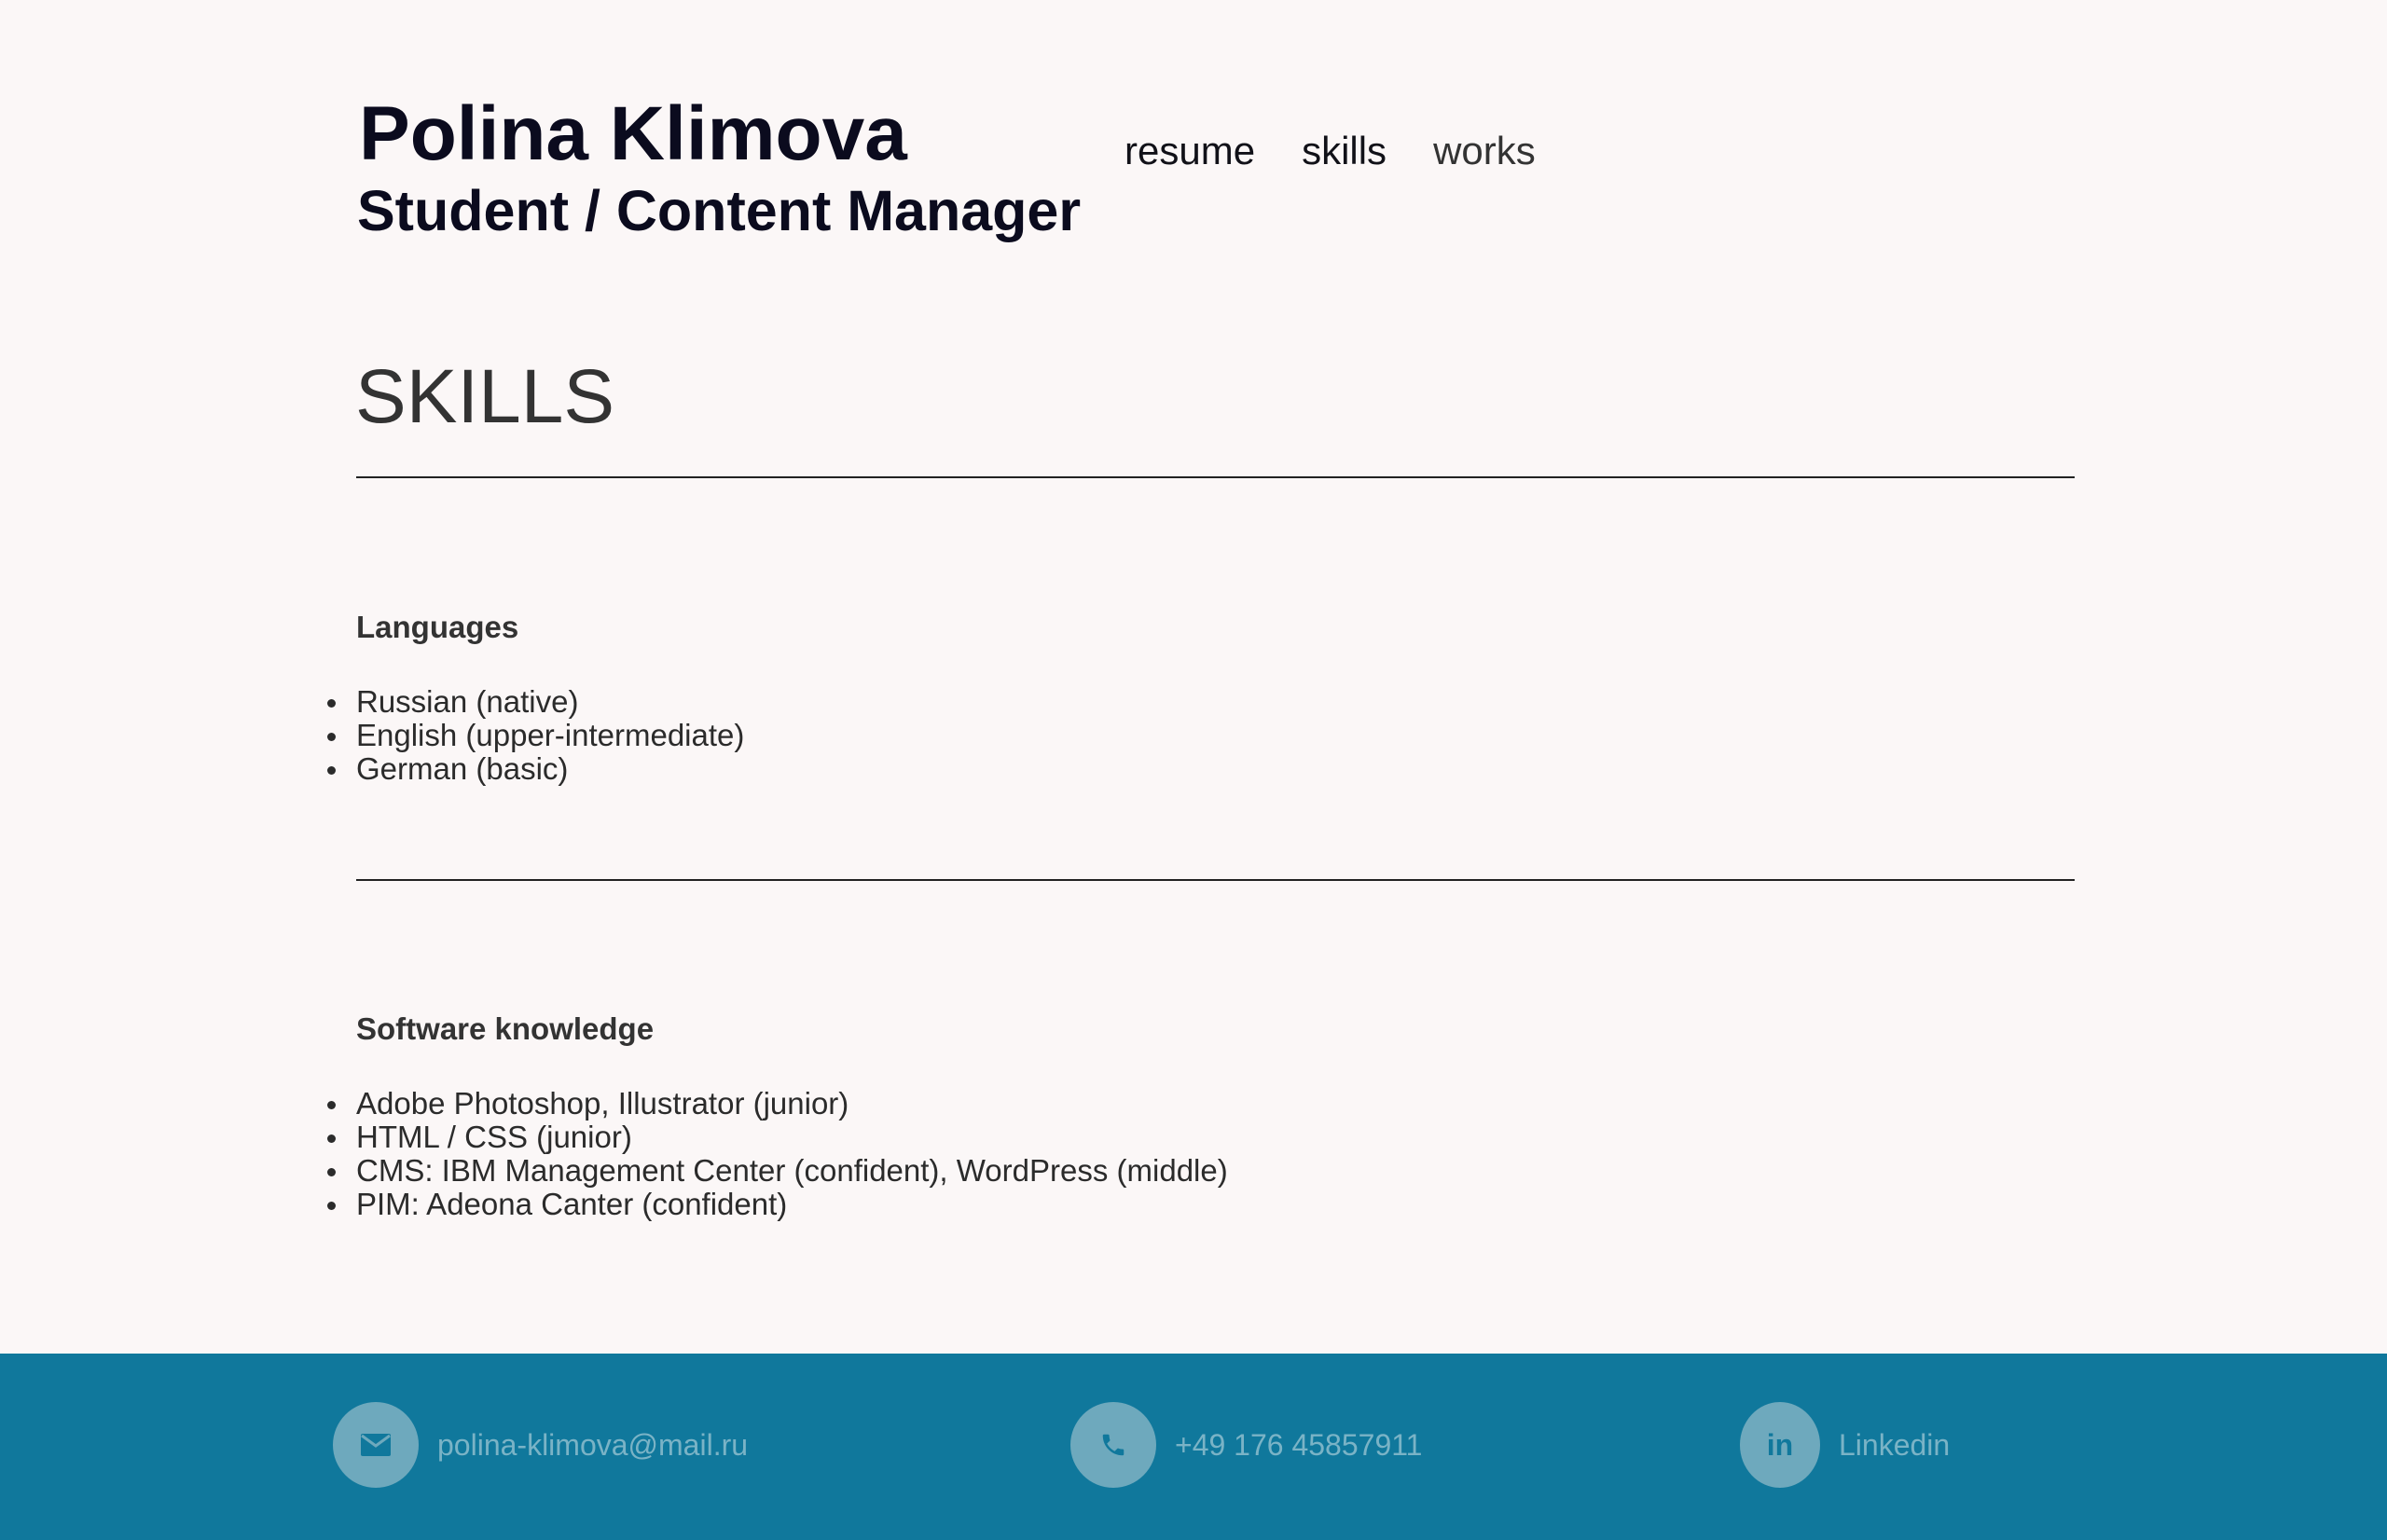 Image resolution: width=2387 pixels, height=1540 pixels. I want to click on email-contact-link: polina-klimova@mail.ru, so click(540, 1445).